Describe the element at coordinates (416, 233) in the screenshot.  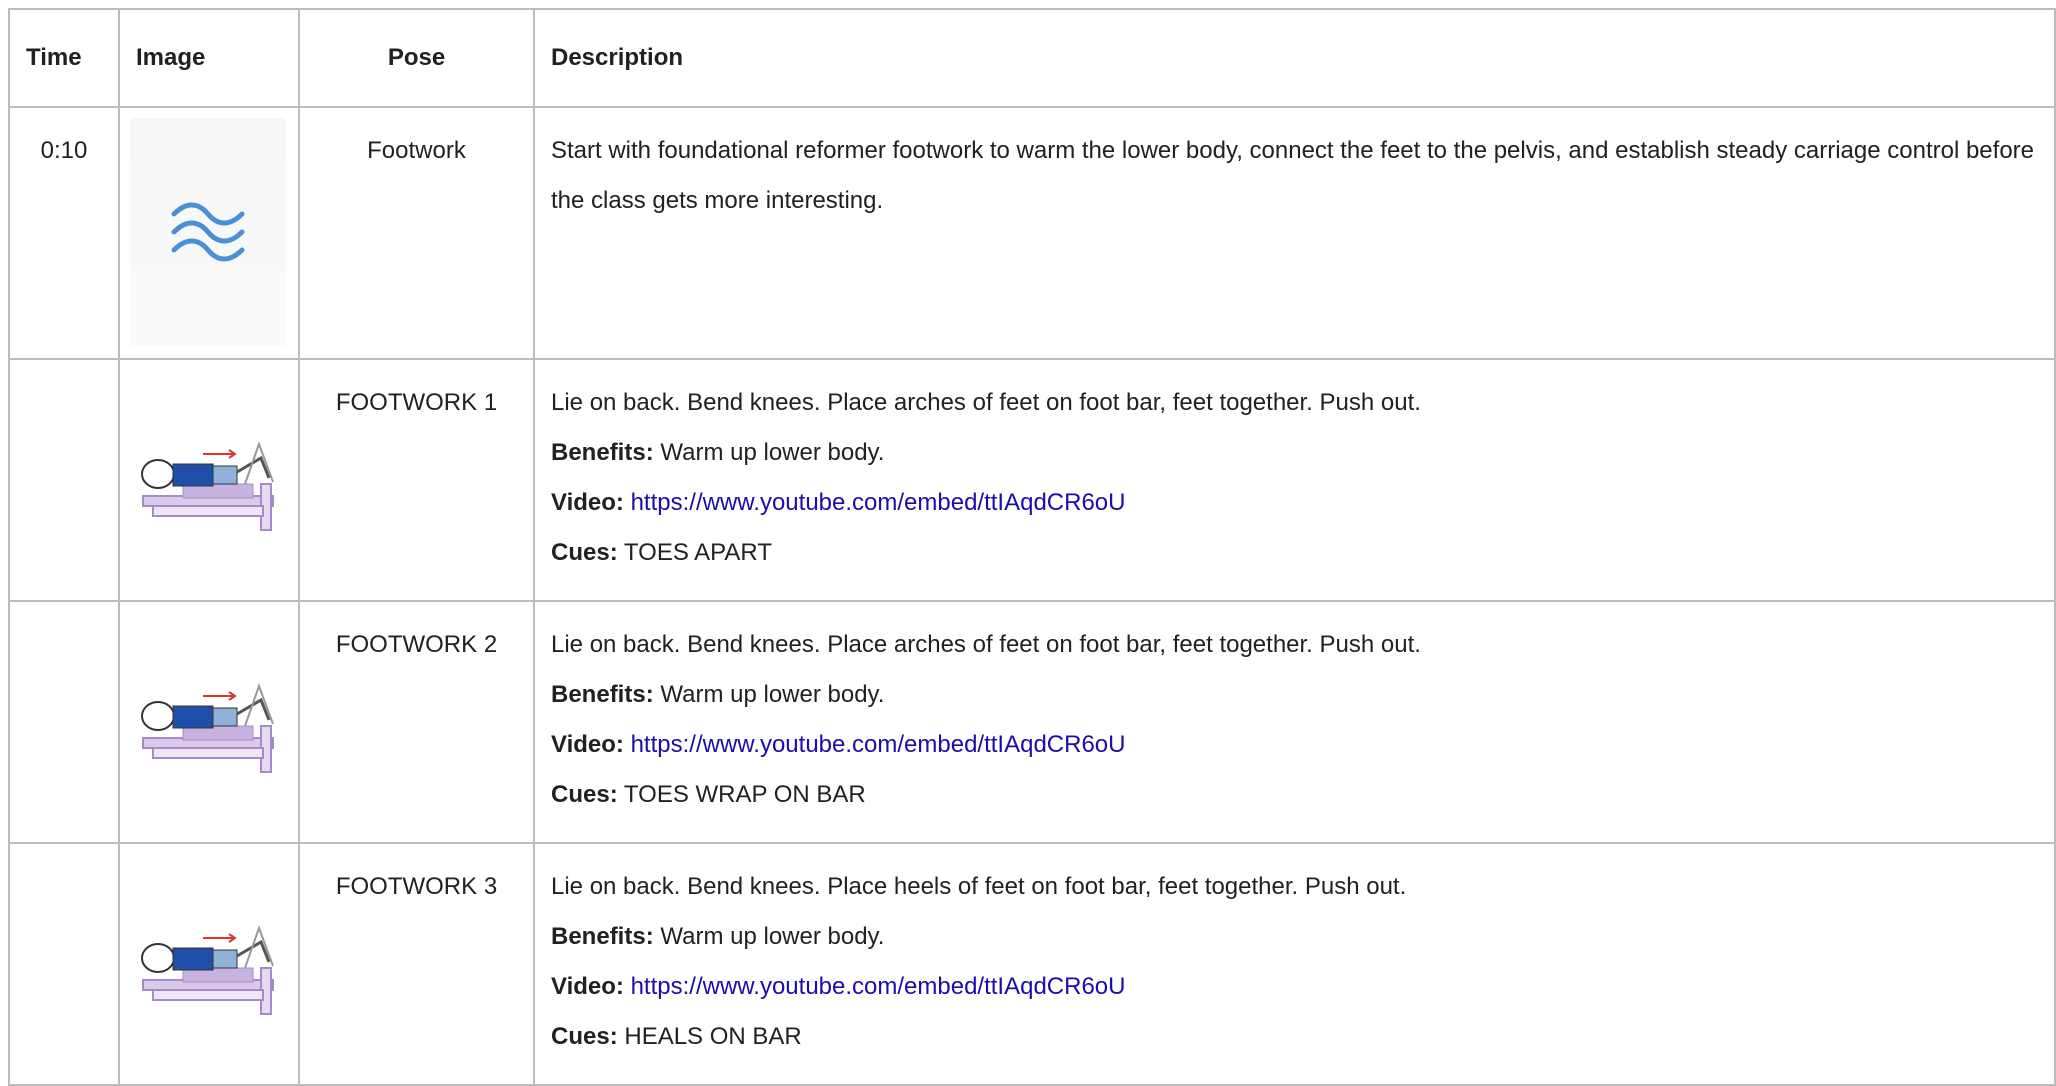
I see `pose-cell: Footwork` at that location.